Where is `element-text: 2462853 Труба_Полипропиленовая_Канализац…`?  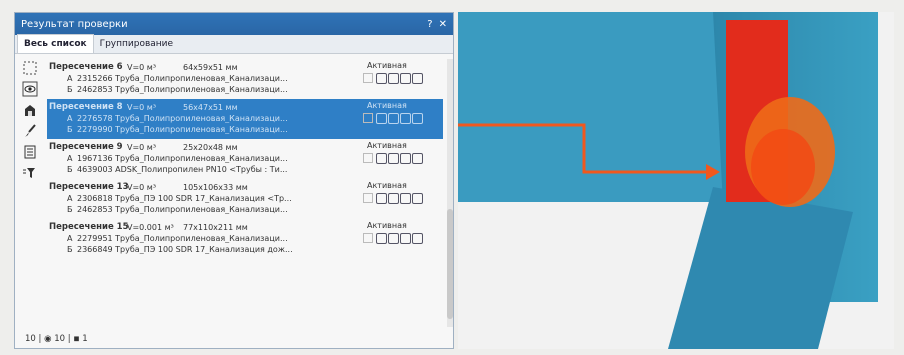 element-text: 2462853 Труба_Полипропиленовая_Канализац… is located at coordinates (182, 89).